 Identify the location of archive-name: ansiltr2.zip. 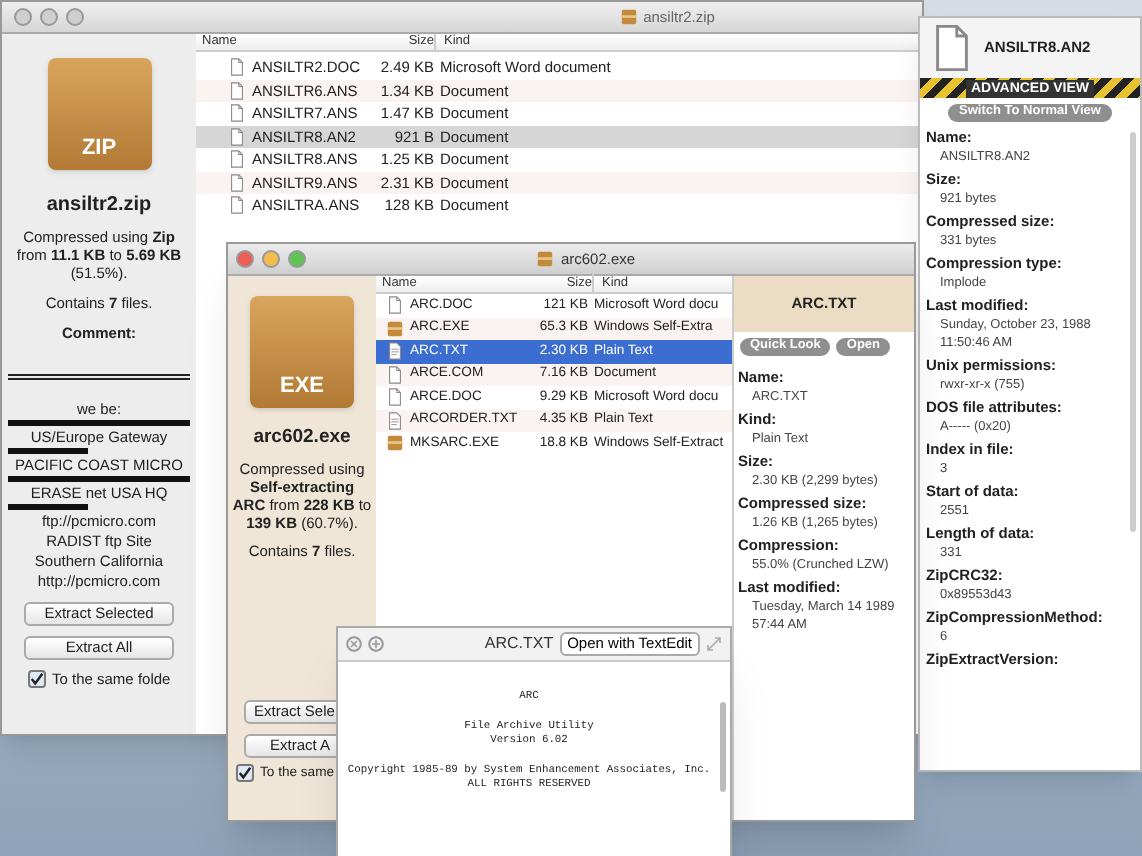
(99, 206).